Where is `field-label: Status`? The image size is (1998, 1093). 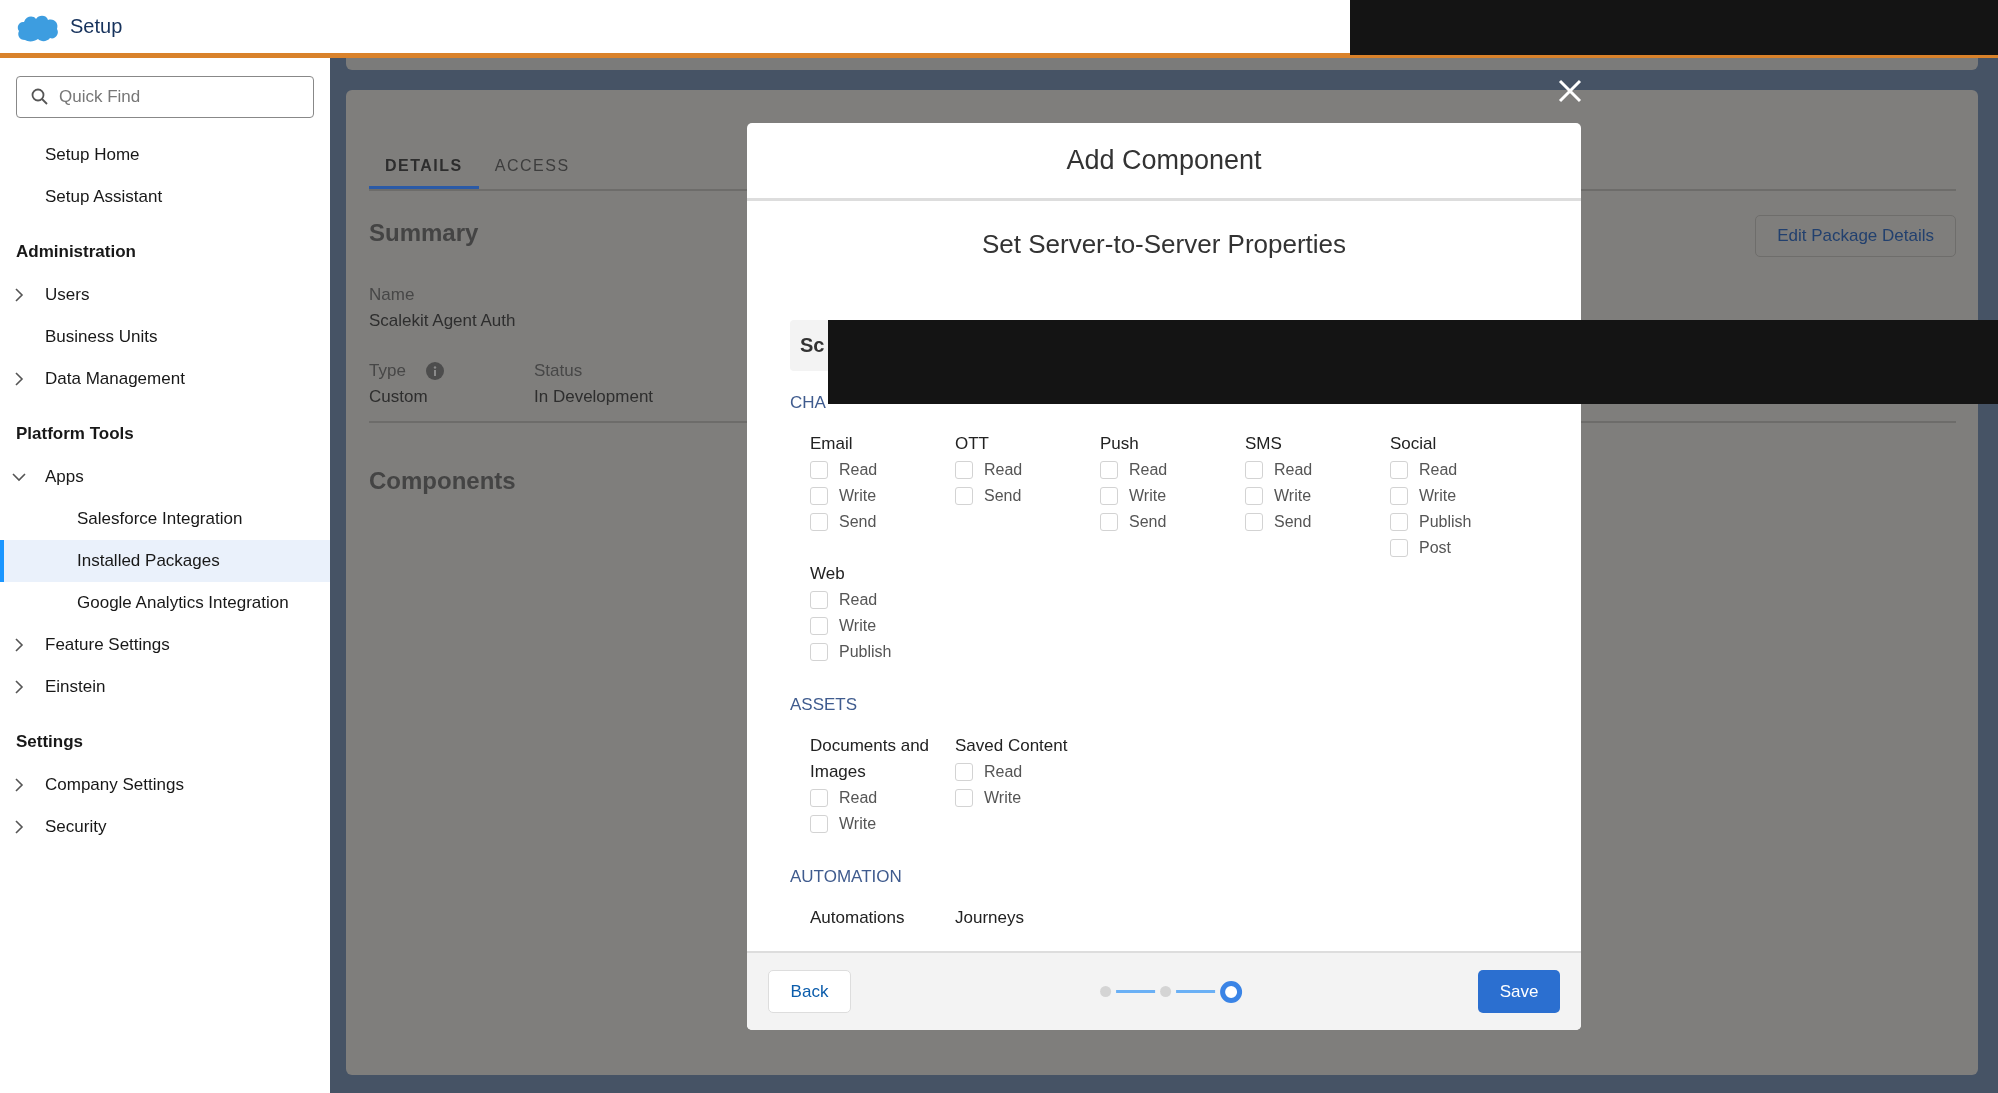
field-label: Status is located at coordinates (558, 371).